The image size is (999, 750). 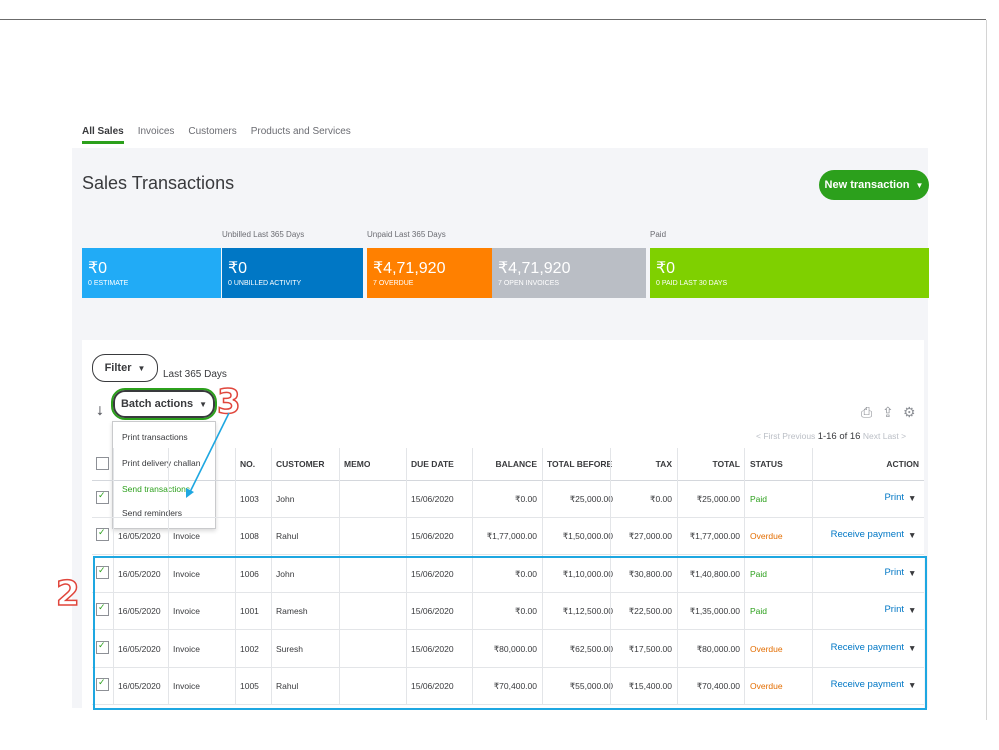 I want to click on print-icon: ⎙, so click(x=866, y=412).